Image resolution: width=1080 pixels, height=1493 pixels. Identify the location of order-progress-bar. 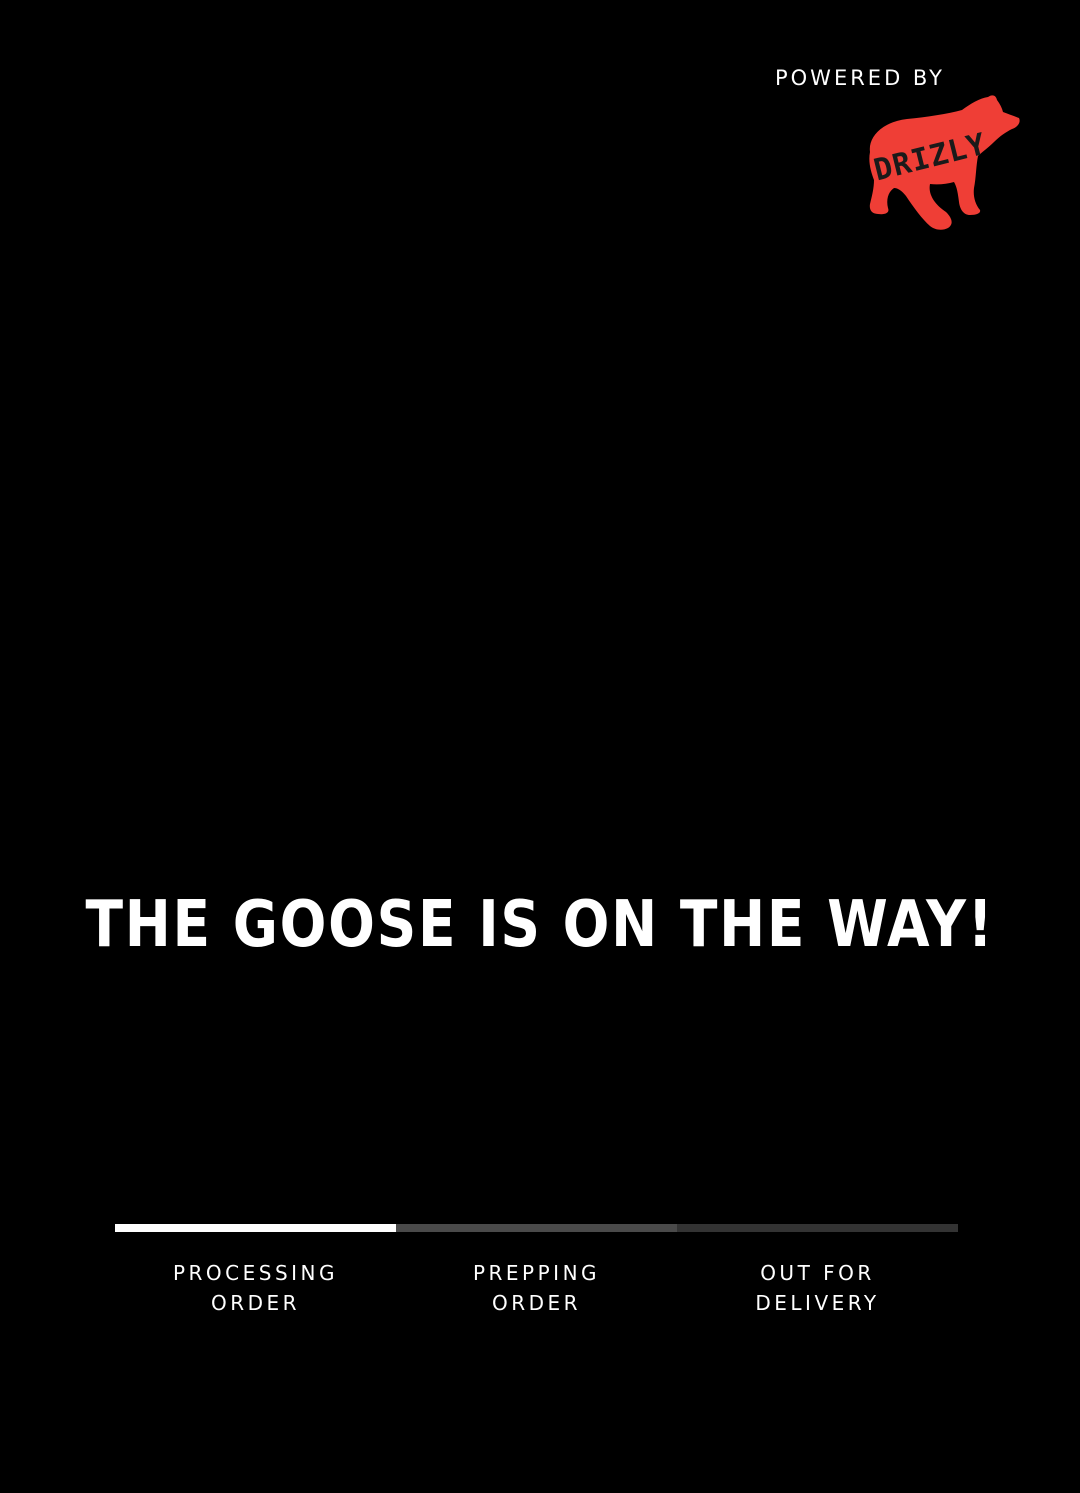
(536, 1228).